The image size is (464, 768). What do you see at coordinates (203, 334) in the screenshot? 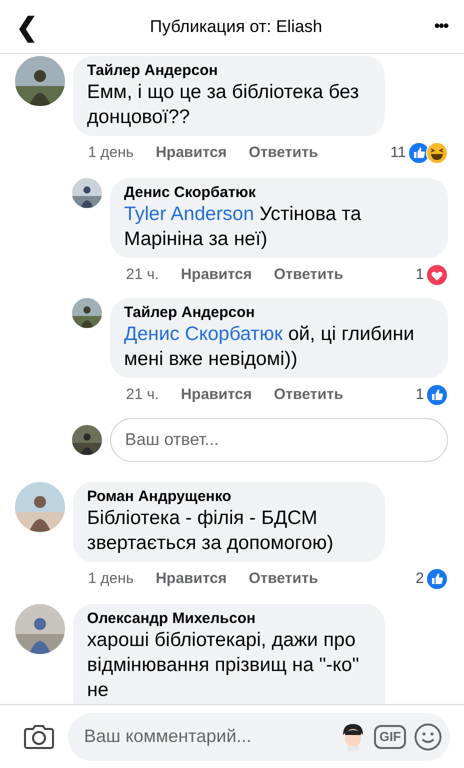
I see `mention-link: Денис Скорбатюк` at bounding box center [203, 334].